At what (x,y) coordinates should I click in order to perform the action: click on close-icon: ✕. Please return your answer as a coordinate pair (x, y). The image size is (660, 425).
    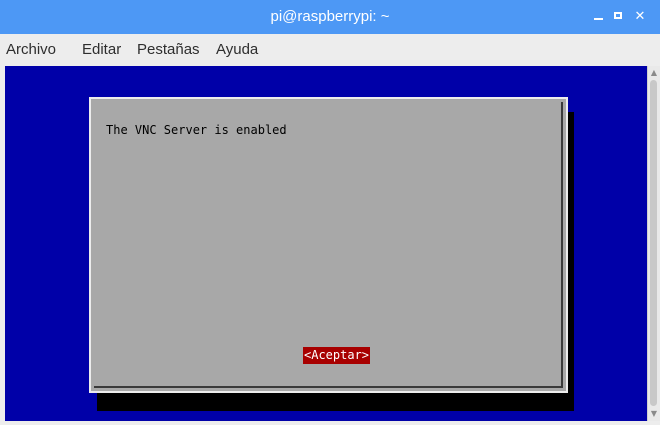
    Looking at the image, I should click on (640, 16).